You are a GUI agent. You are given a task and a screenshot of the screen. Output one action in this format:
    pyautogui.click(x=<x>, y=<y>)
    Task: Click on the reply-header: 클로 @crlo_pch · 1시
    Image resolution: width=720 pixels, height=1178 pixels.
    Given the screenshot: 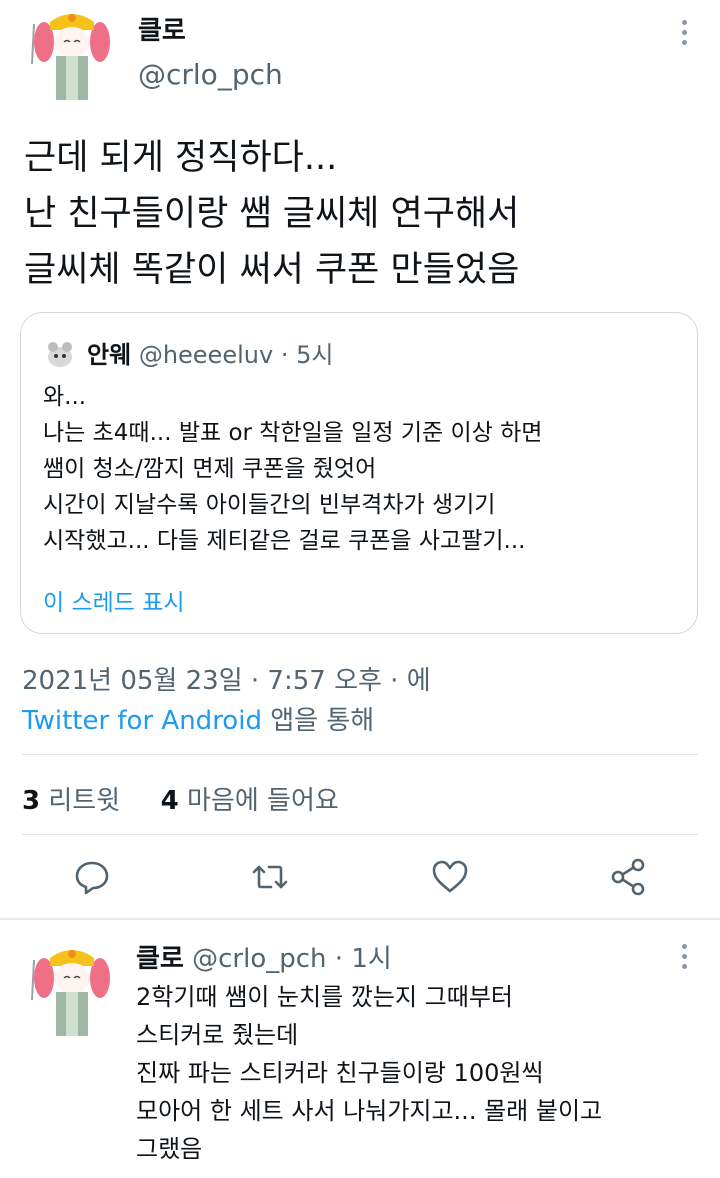 What is the action you would take?
    pyautogui.click(x=264, y=956)
    